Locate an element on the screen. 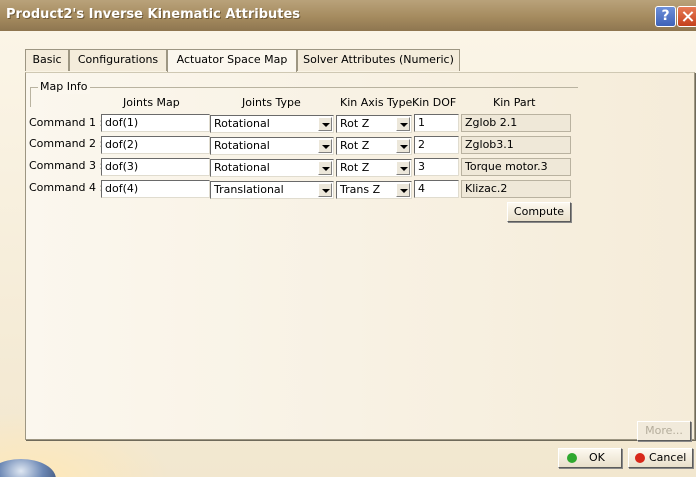 The width and height of the screenshot is (696, 477). compute-button: Compute is located at coordinates (539, 212).